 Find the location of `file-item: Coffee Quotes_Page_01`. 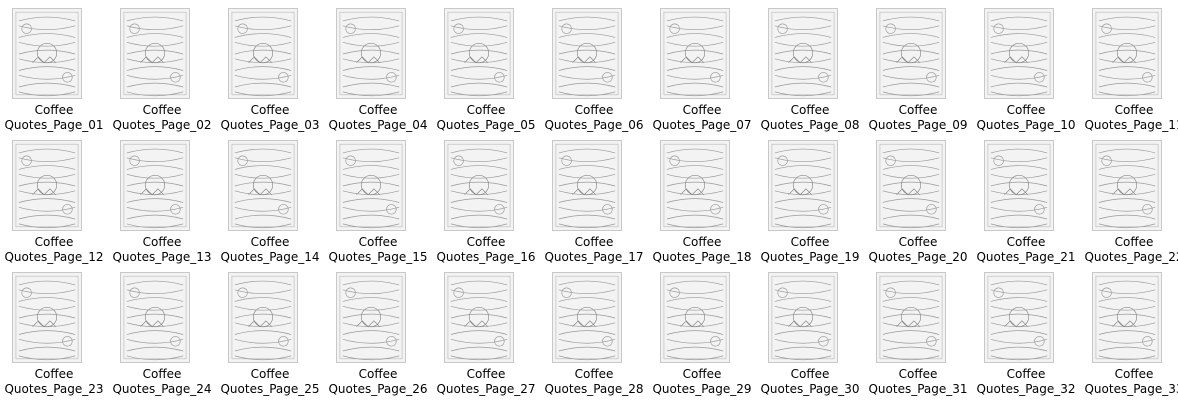

file-item: Coffee Quotes_Page_01 is located at coordinates (54, 66).